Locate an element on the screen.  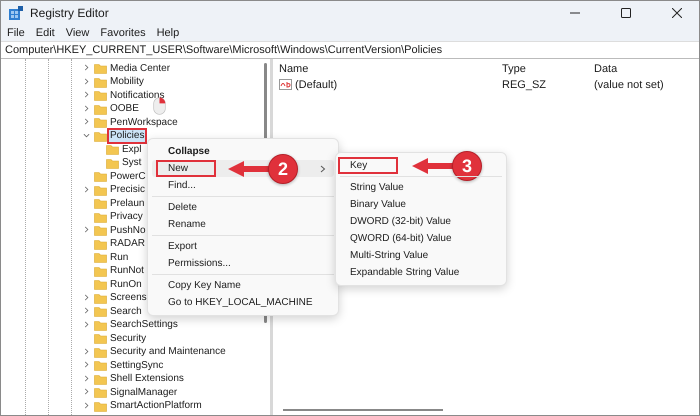
window-title: Registry Editor is located at coordinates (70, 13).